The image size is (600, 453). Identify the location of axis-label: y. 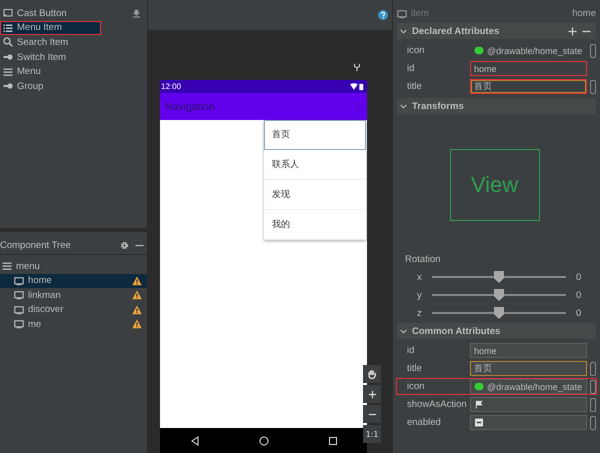
(419, 295).